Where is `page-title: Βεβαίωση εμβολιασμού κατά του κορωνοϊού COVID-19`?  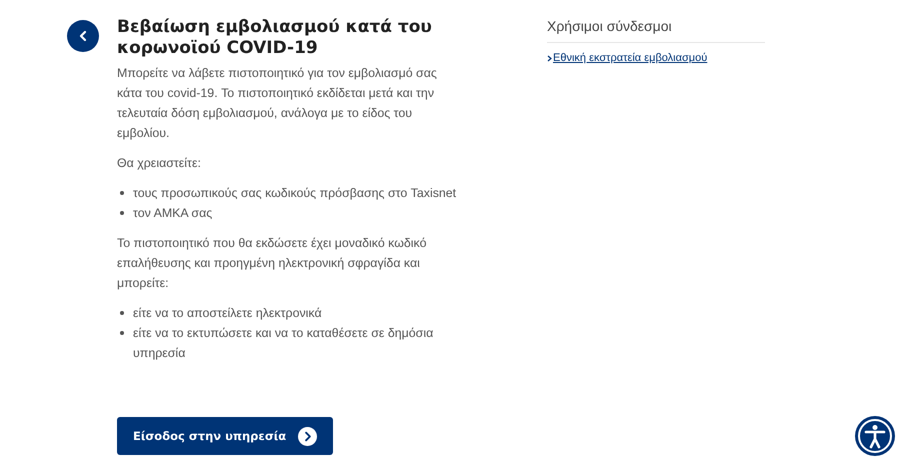
page-title: Βεβαίωση εμβολιασμού κατά του κορωνοϊού COVID-19 is located at coordinates (275, 38).